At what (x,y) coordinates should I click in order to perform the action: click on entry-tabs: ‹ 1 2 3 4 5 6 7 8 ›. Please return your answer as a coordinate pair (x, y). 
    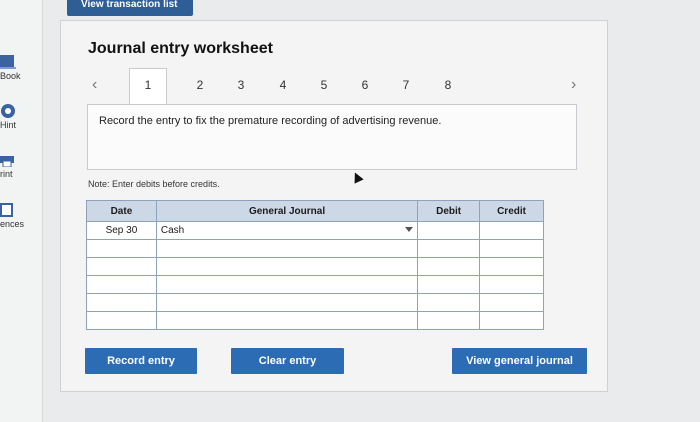
    Looking at the image, I should click on (341, 86).